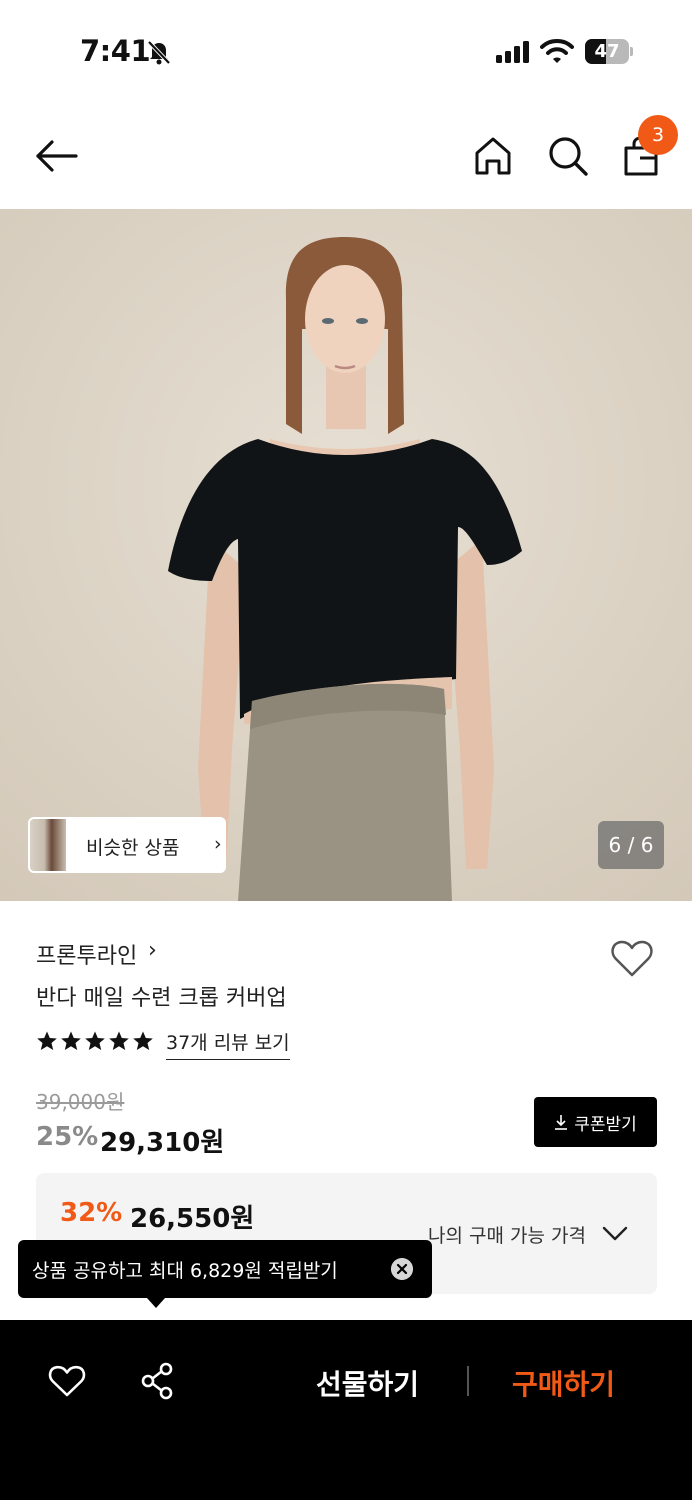  Describe the element at coordinates (468, 1381) in the screenshot. I see `divider` at that location.